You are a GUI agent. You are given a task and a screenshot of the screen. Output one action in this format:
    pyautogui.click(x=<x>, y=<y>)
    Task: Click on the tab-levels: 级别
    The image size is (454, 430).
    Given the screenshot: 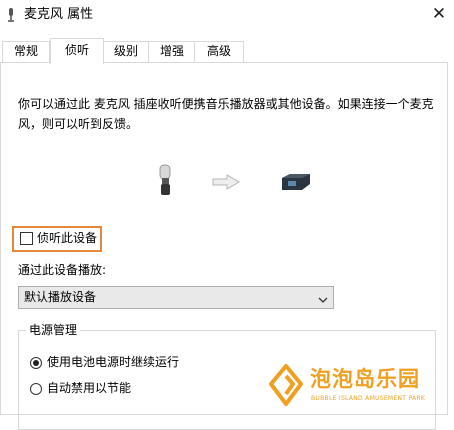 What is the action you would take?
    pyautogui.click(x=126, y=52)
    